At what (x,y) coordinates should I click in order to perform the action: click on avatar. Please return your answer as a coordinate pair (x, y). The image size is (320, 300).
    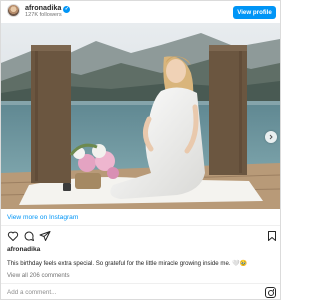
    Looking at the image, I should click on (13, 10).